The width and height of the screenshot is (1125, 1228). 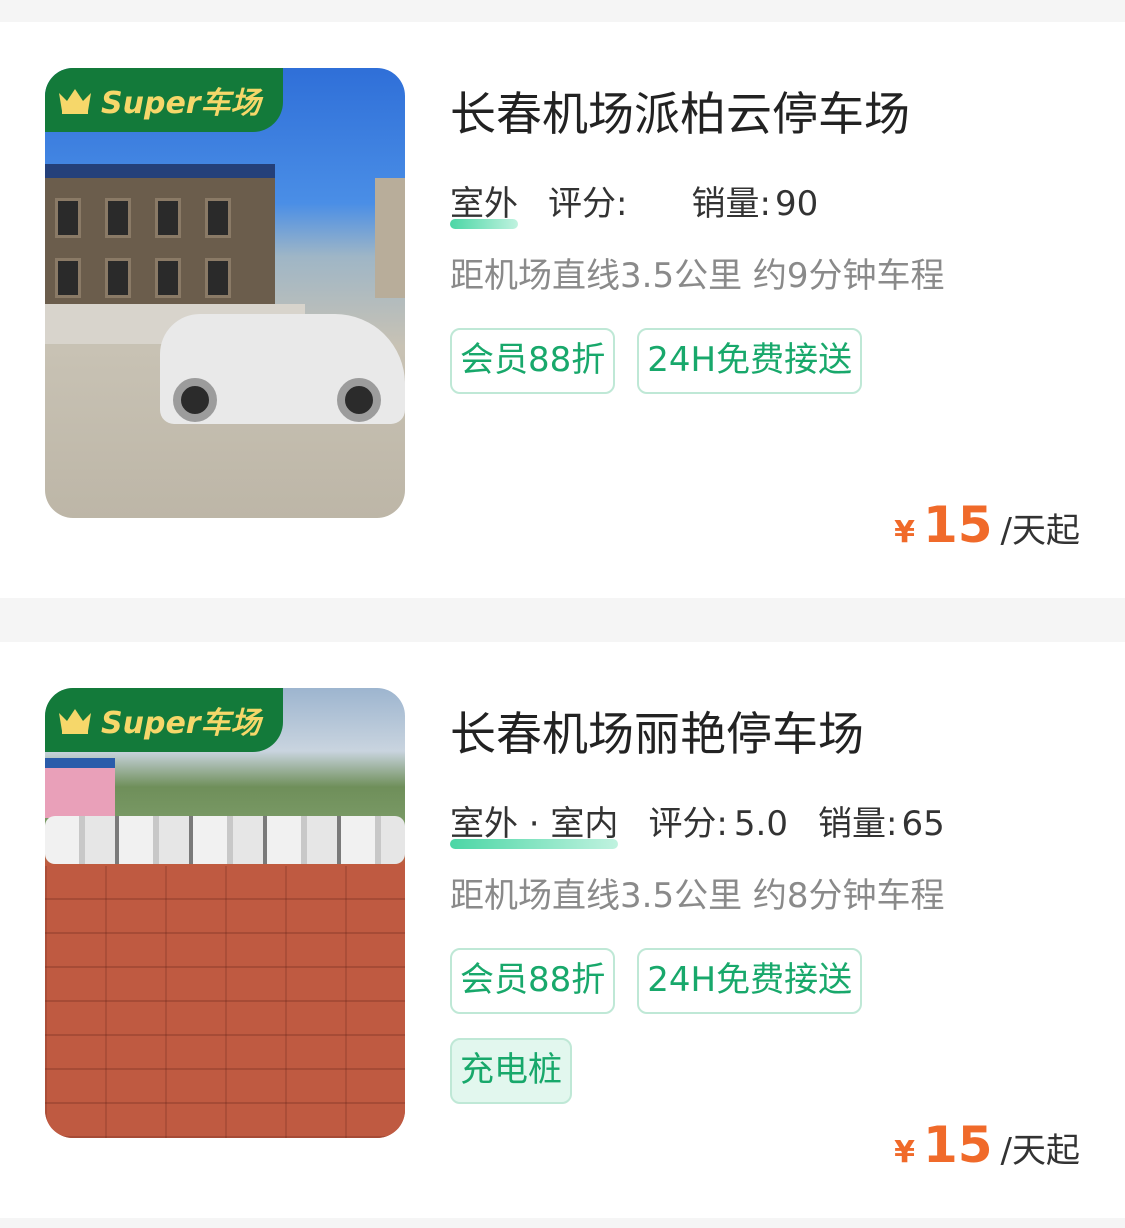 I want to click on parking-meta: 室外 · 室内 评分: 5.0 销量: 65, so click(x=697, y=822).